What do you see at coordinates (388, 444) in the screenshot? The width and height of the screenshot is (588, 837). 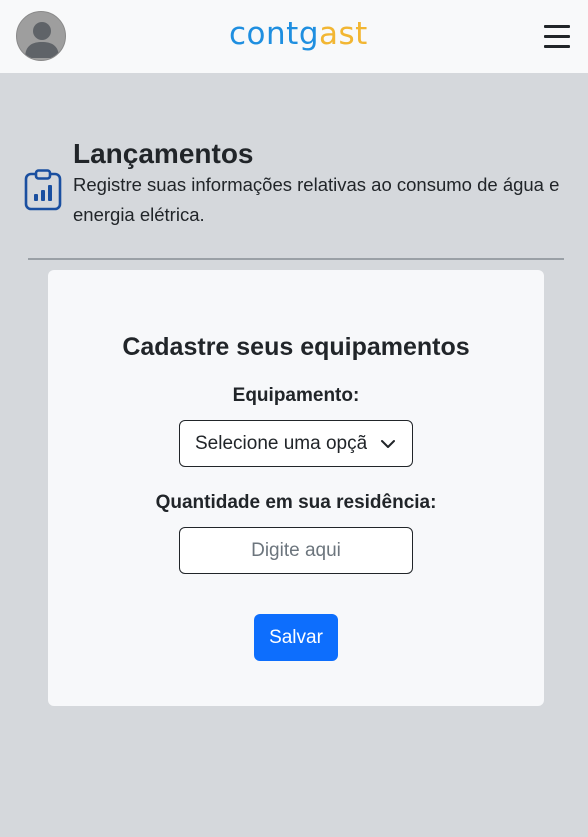 I see `chevron-down-icon` at bounding box center [388, 444].